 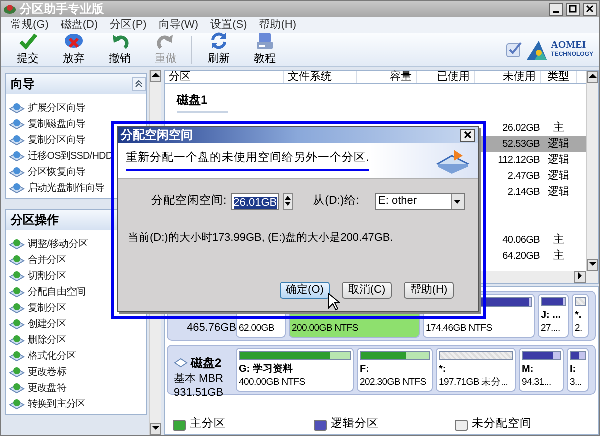 I want to click on partition-name: *:, so click(x=443, y=369).